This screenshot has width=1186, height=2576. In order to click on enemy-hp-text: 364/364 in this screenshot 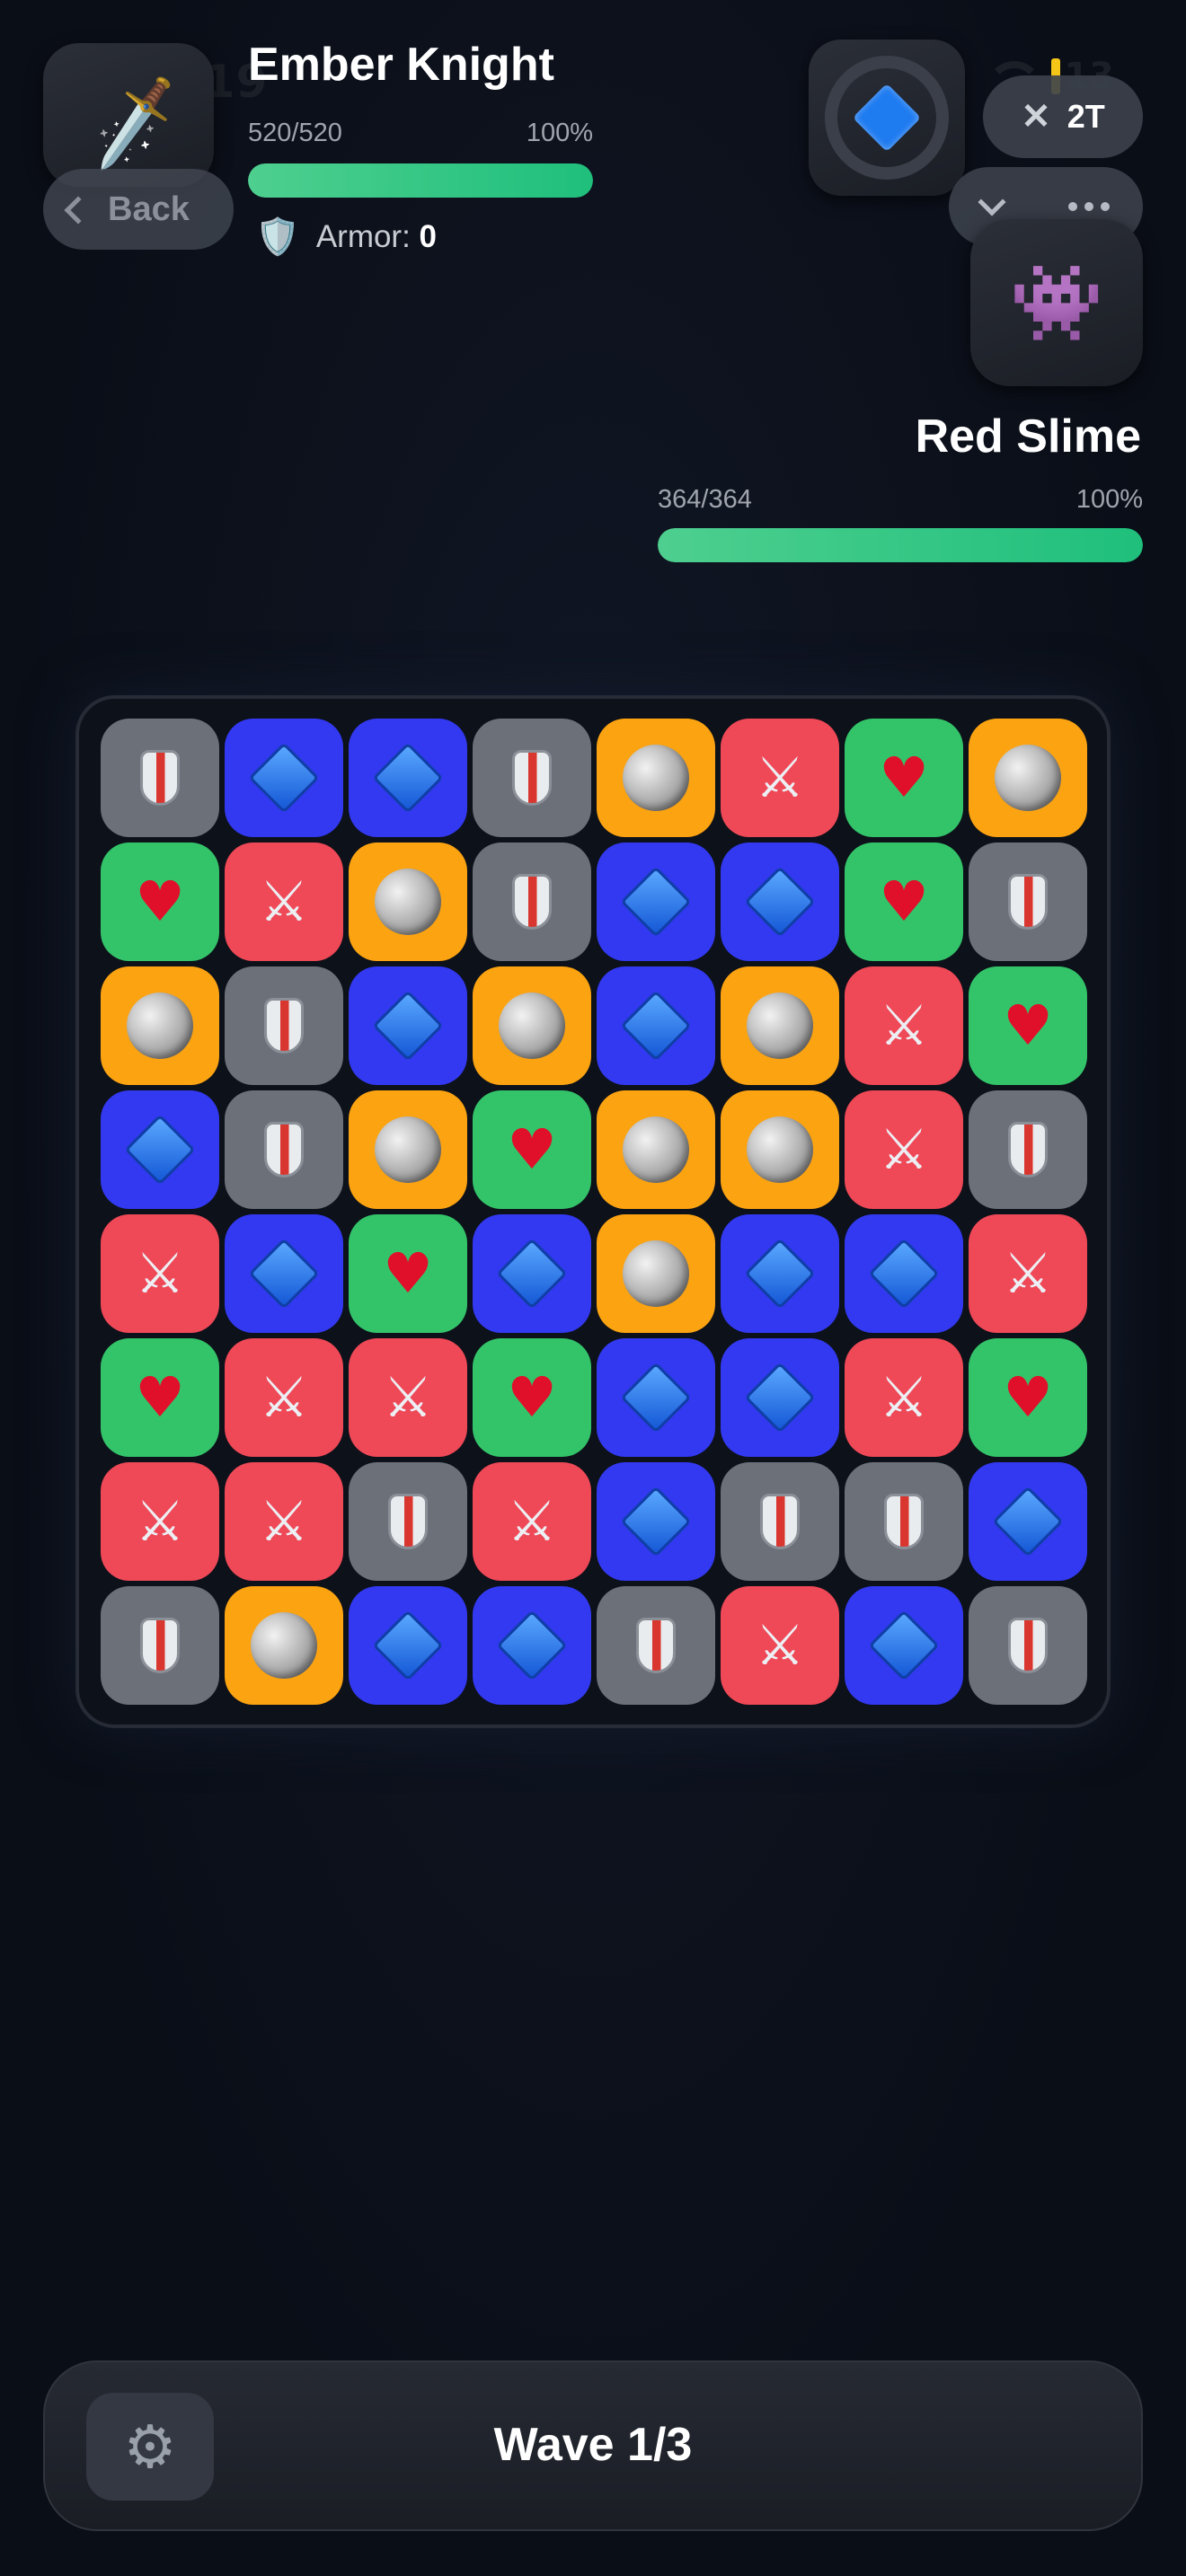, I will do `click(705, 499)`.